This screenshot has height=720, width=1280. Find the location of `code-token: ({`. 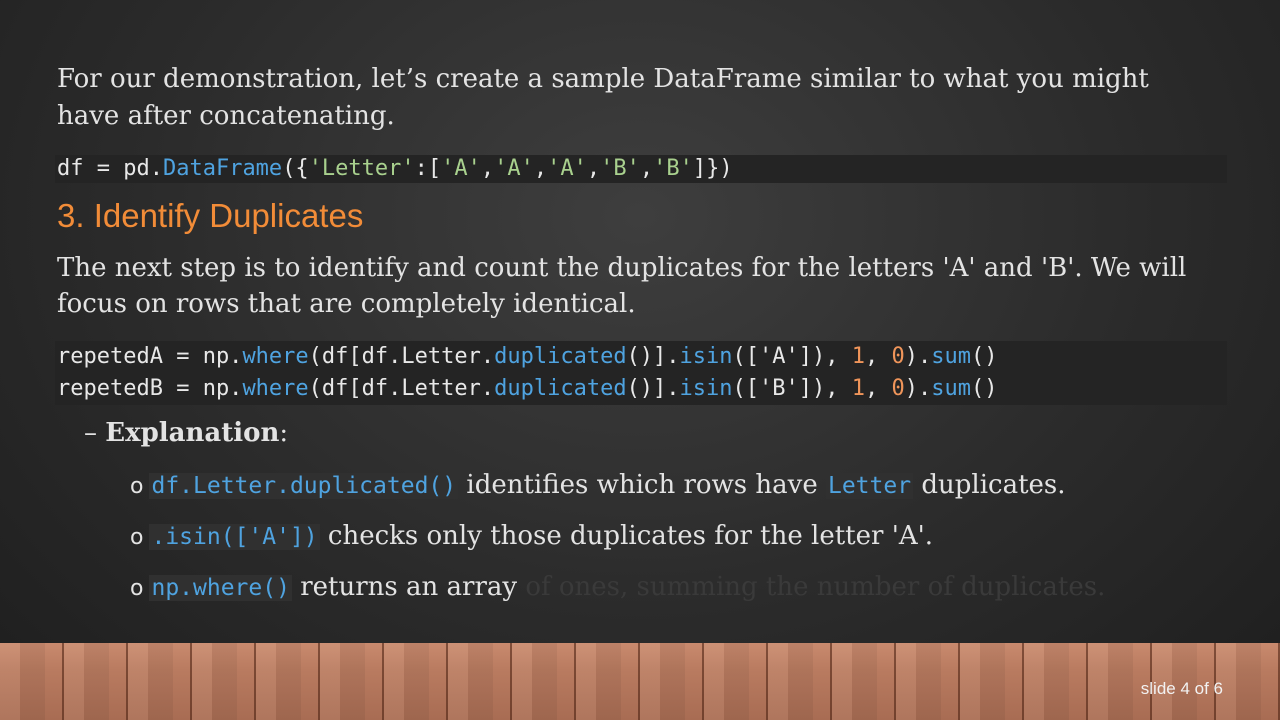

code-token: ({ is located at coordinates (295, 168).